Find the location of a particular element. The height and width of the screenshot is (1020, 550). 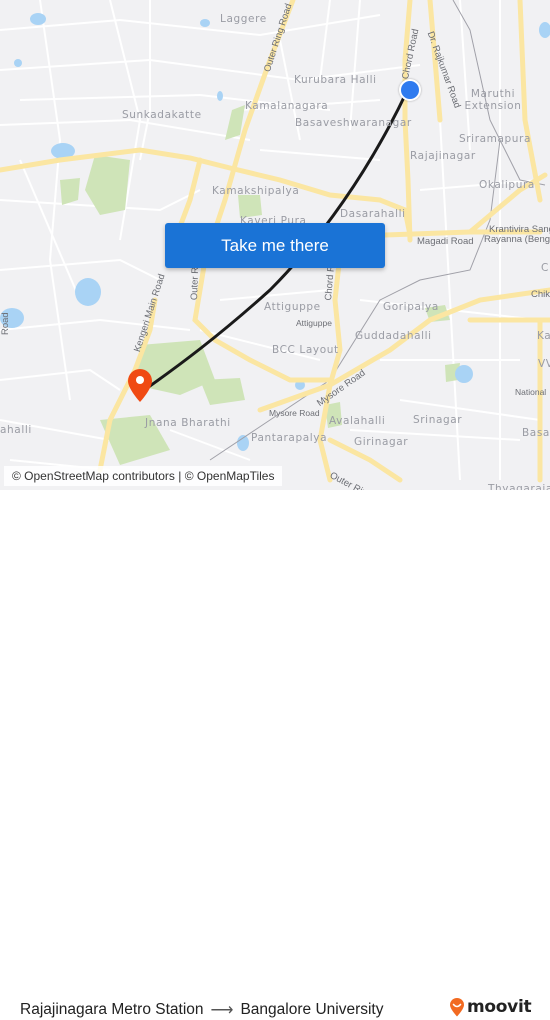

place-label: Kamalanagara is located at coordinates (287, 106).